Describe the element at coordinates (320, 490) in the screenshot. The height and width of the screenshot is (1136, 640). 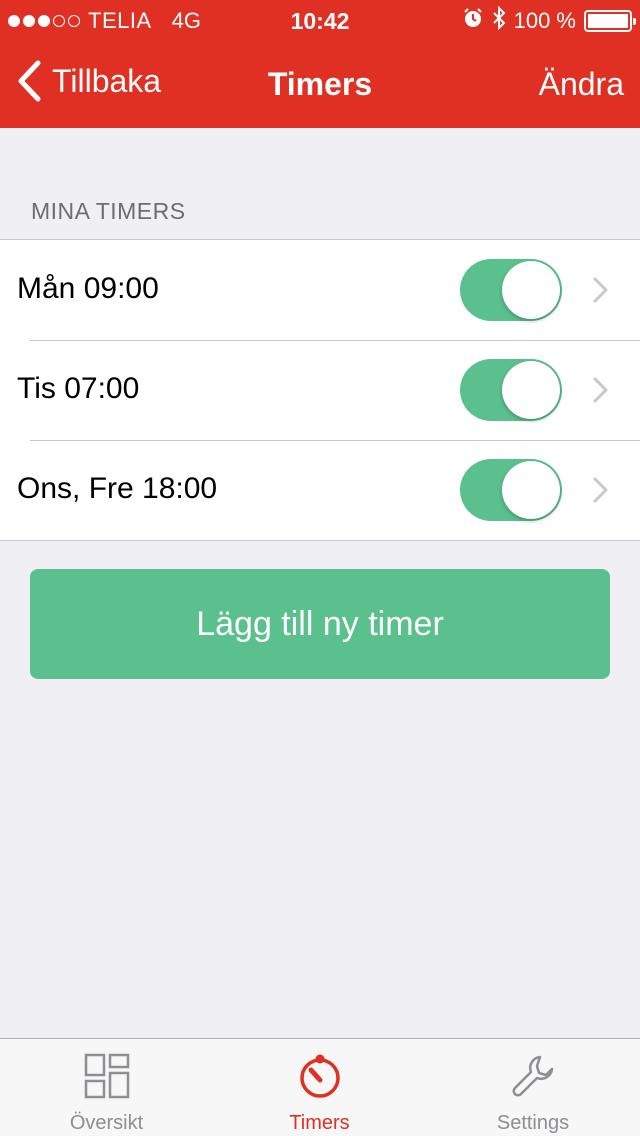
I see `timer-row: Ons, Fre 18:00` at that location.